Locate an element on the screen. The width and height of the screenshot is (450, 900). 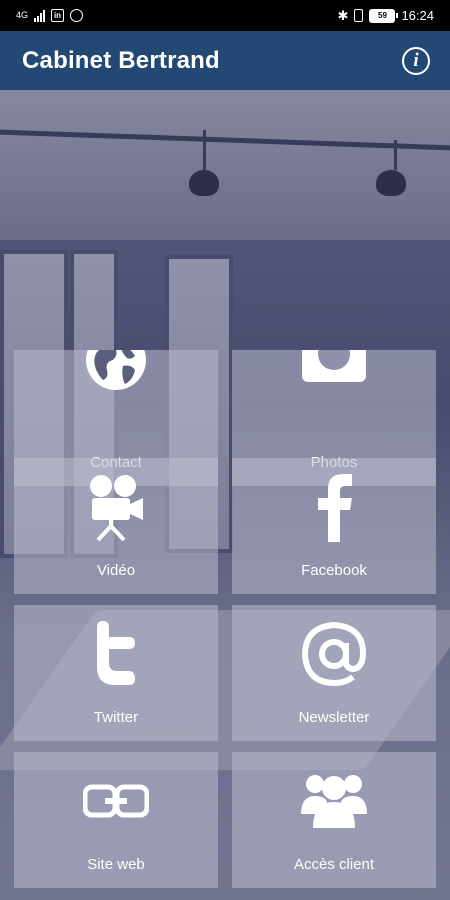
info-icon: i is located at coordinates (416, 60).